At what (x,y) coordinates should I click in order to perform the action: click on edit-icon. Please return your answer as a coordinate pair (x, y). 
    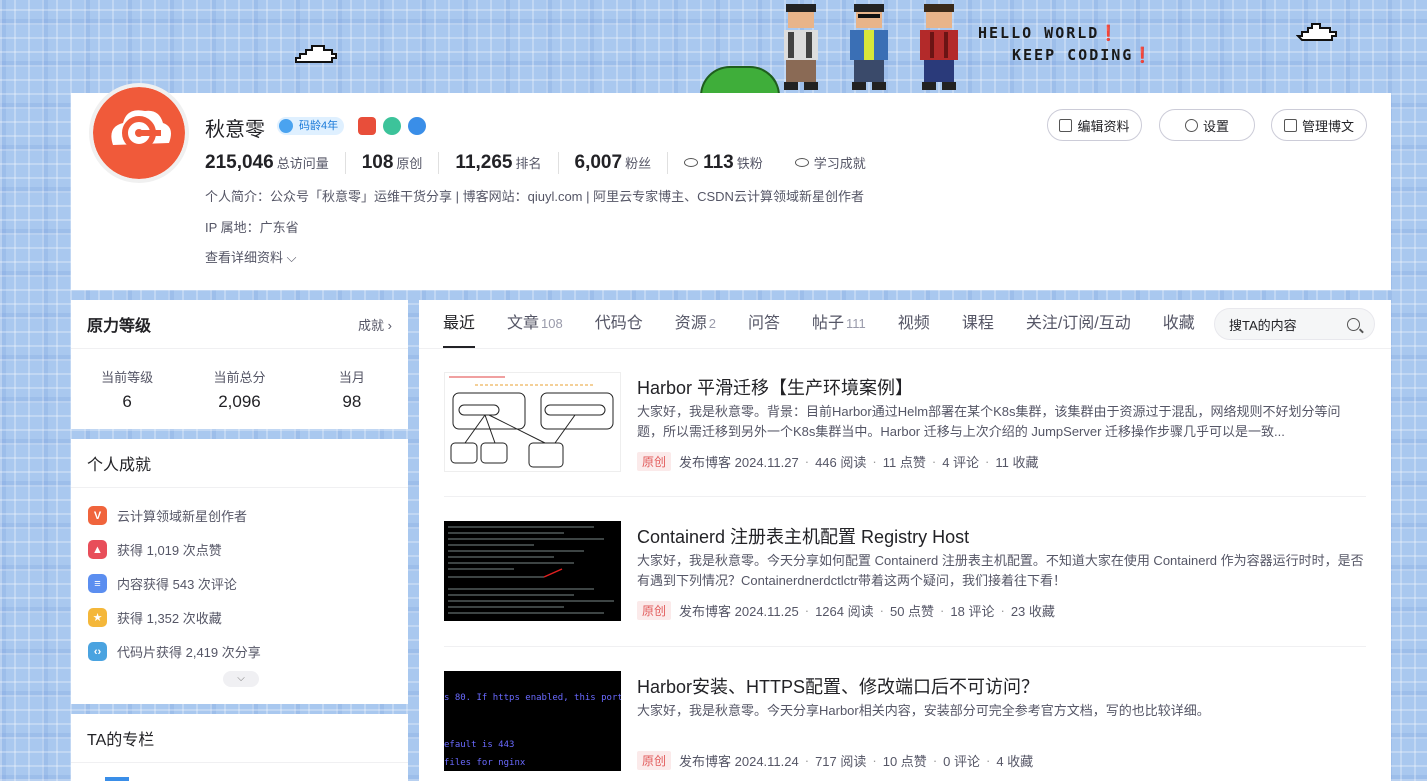
    Looking at the image, I should click on (1066, 125).